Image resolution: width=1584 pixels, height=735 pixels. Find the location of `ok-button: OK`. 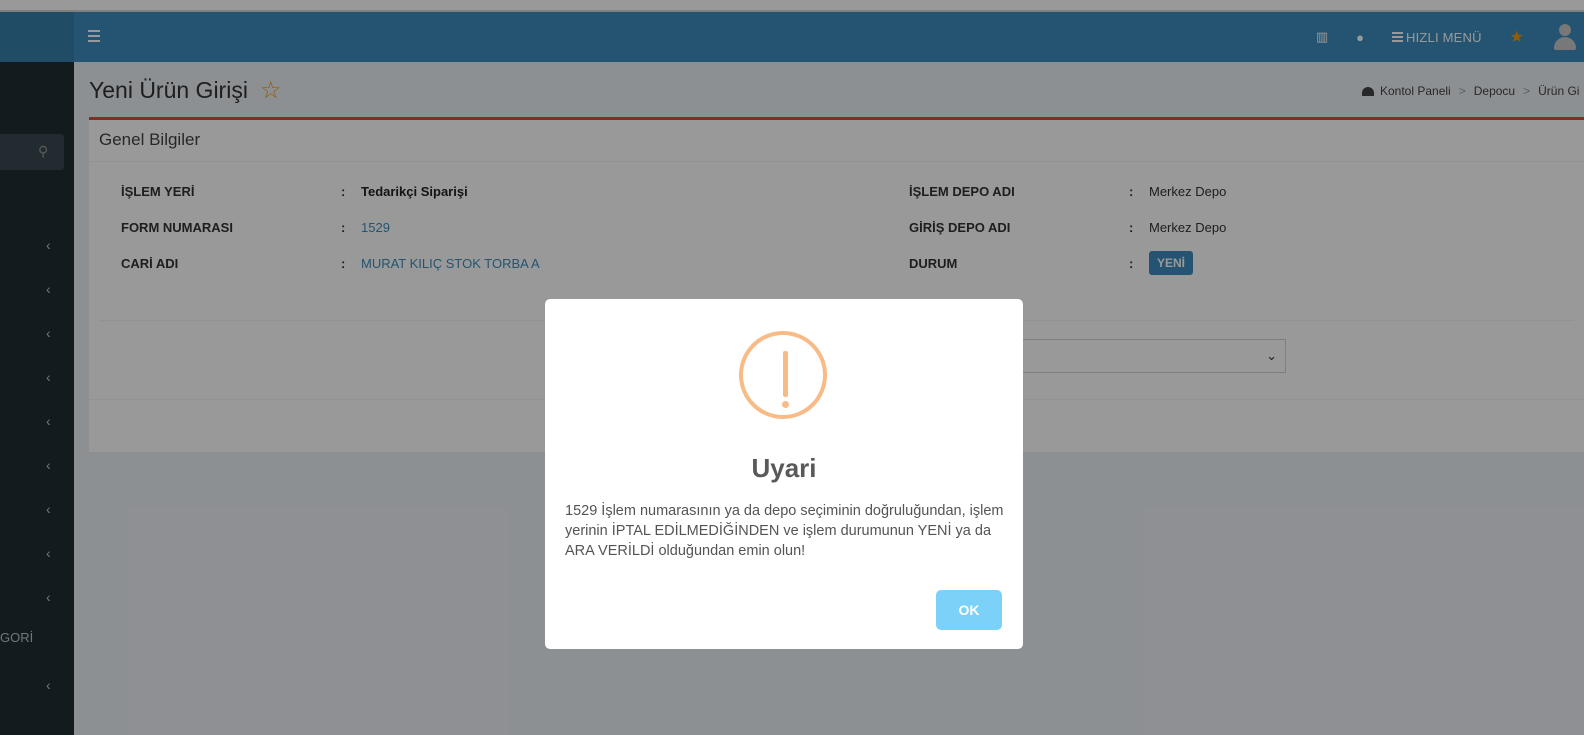

ok-button: OK is located at coordinates (969, 610).